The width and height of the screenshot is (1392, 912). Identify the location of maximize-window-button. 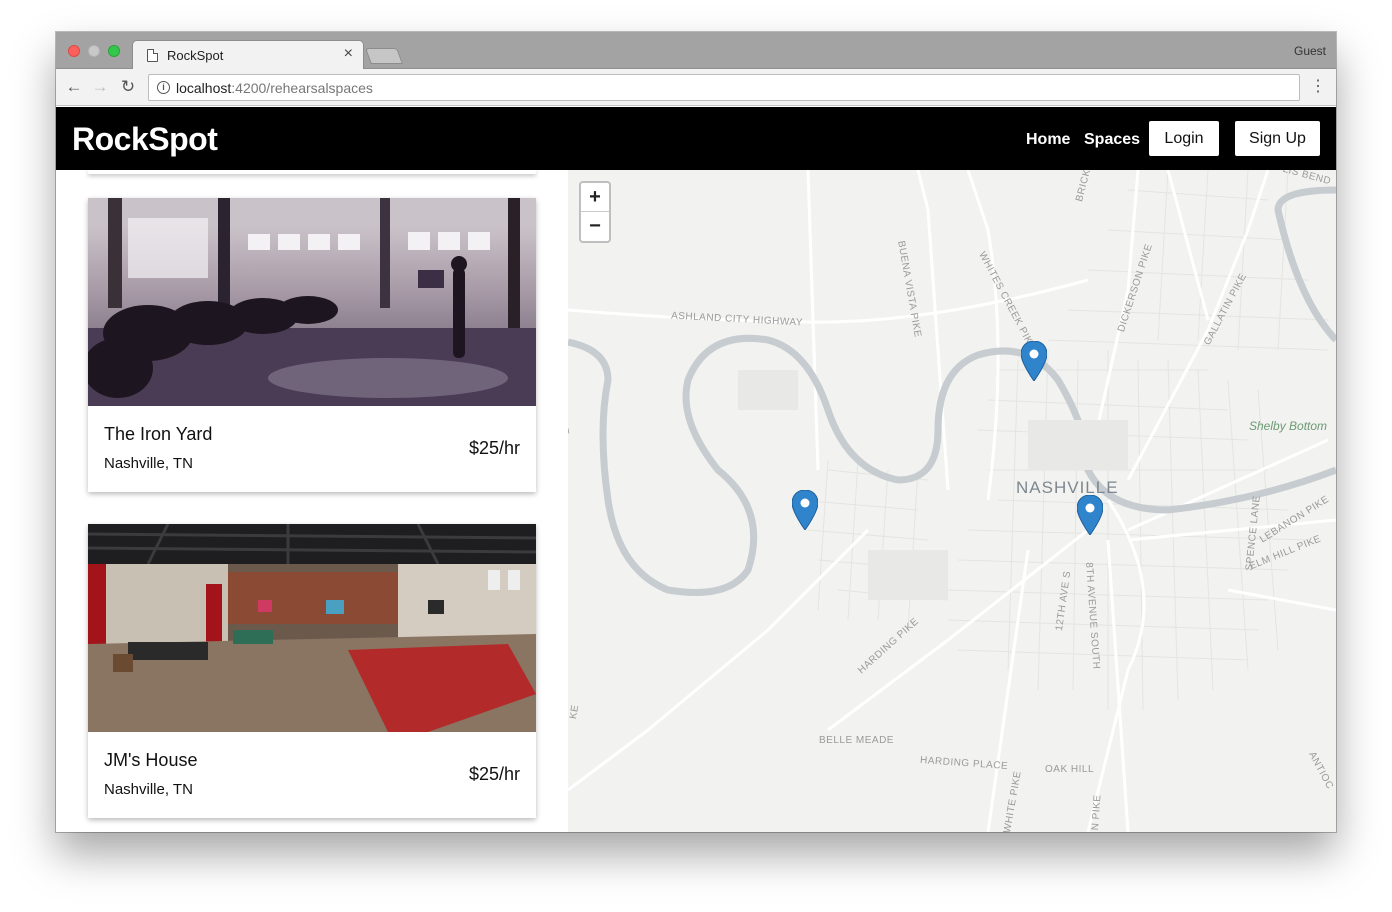
(114, 51).